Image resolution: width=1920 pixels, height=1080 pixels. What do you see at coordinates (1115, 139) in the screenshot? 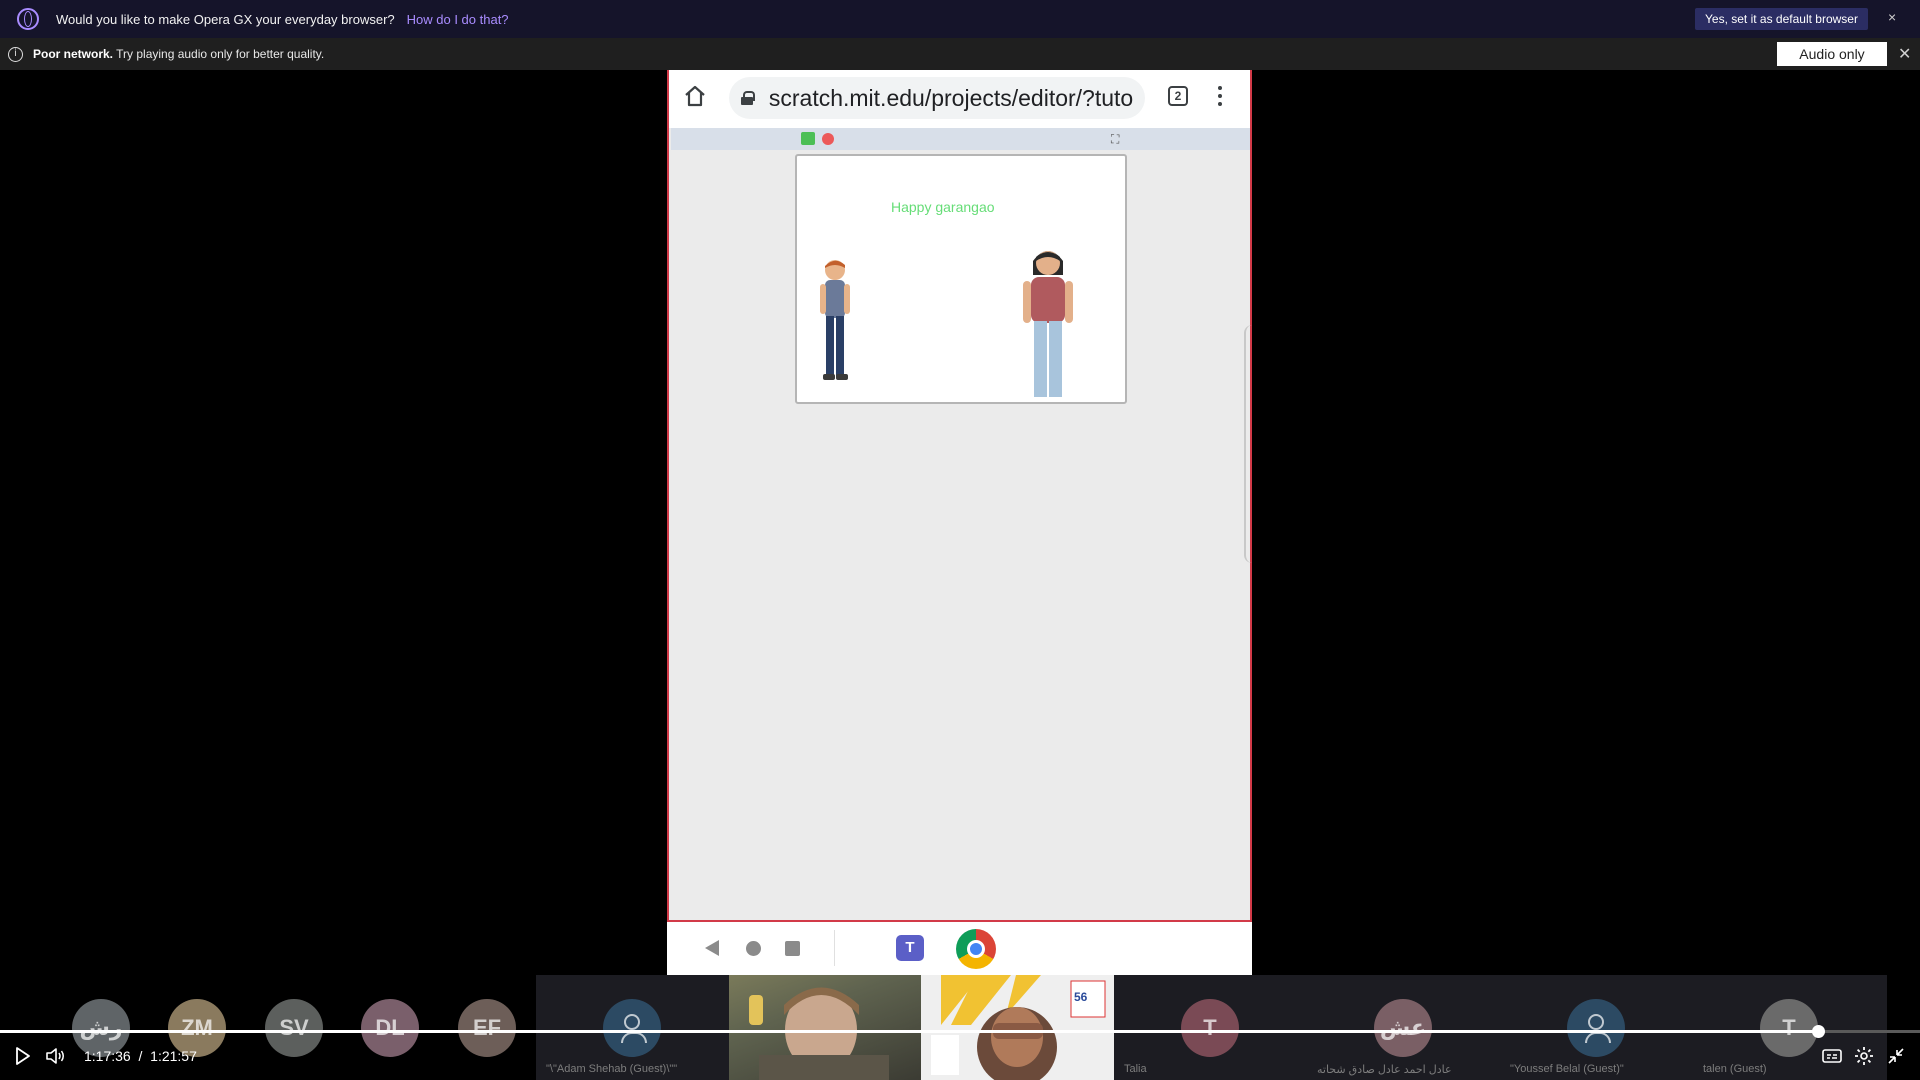
I see `fullscreen-icon: ⛶` at bounding box center [1115, 139].